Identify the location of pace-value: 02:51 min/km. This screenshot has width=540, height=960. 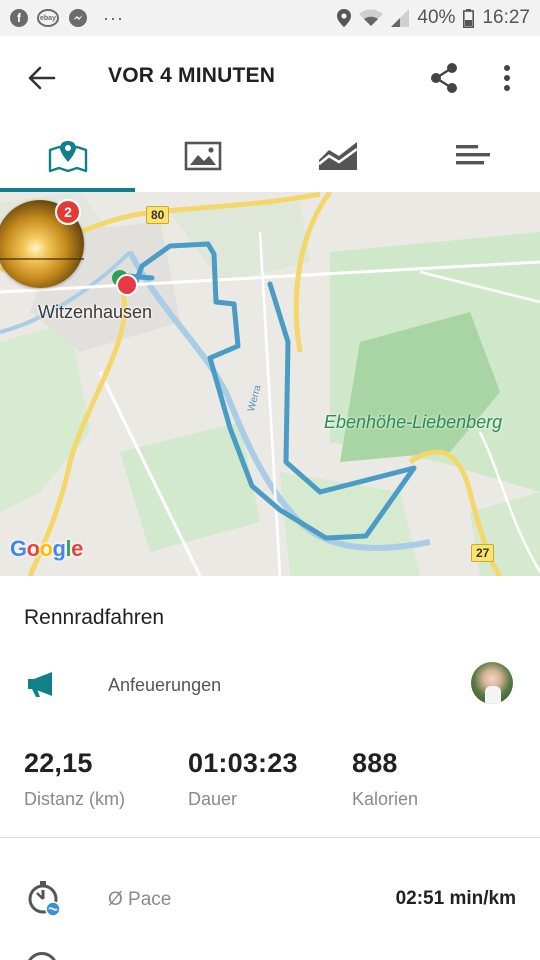
(455, 898).